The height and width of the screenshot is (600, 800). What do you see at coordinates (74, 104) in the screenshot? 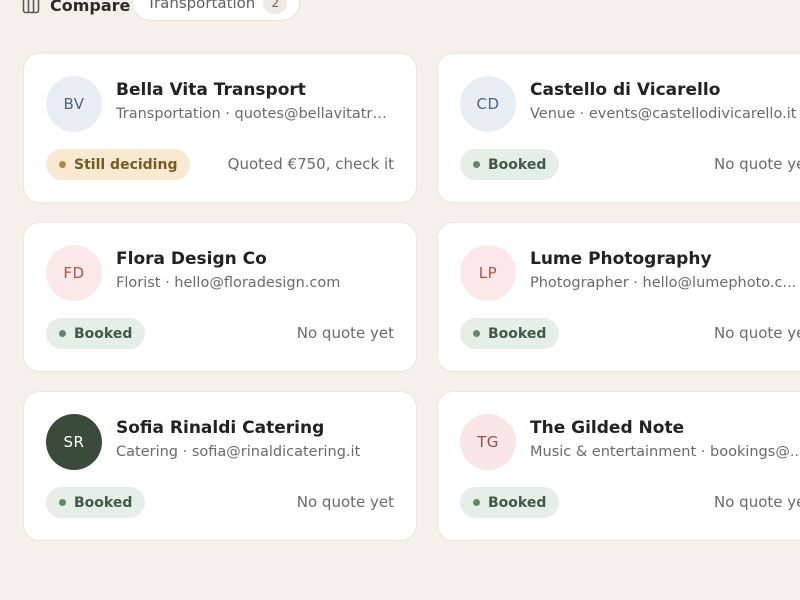
I see `avatar: BV` at bounding box center [74, 104].